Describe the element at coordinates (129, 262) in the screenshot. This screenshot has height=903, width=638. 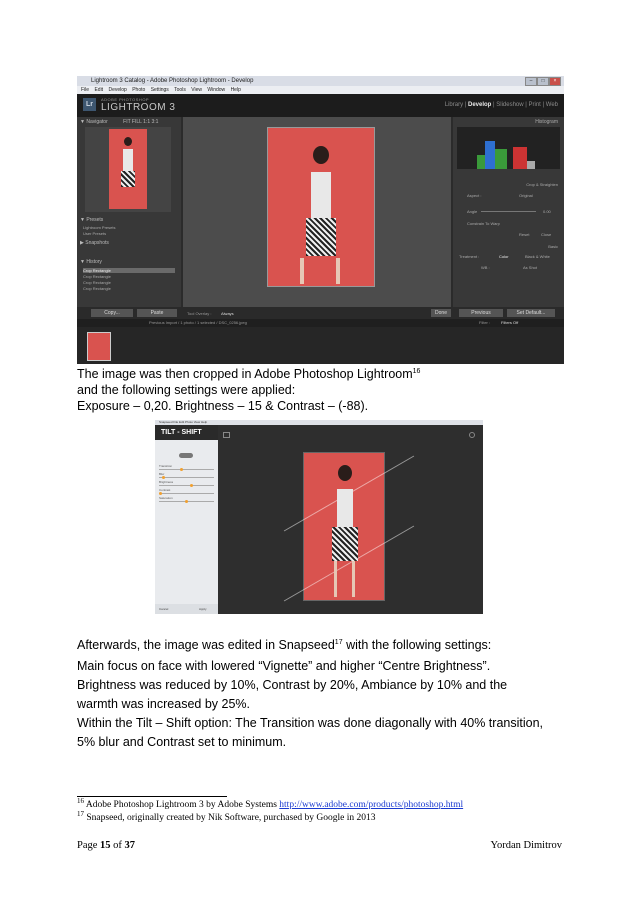
I see `history-header: ▼ History` at that location.